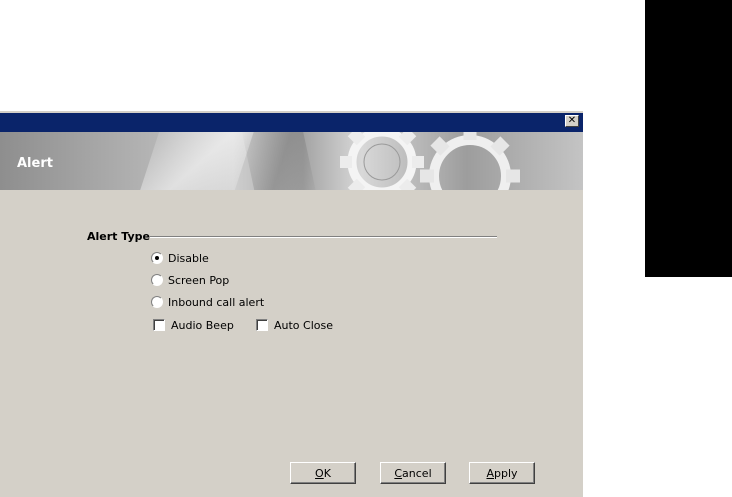  Describe the element at coordinates (688, 138) in the screenshot. I see `background-black-panel` at that location.